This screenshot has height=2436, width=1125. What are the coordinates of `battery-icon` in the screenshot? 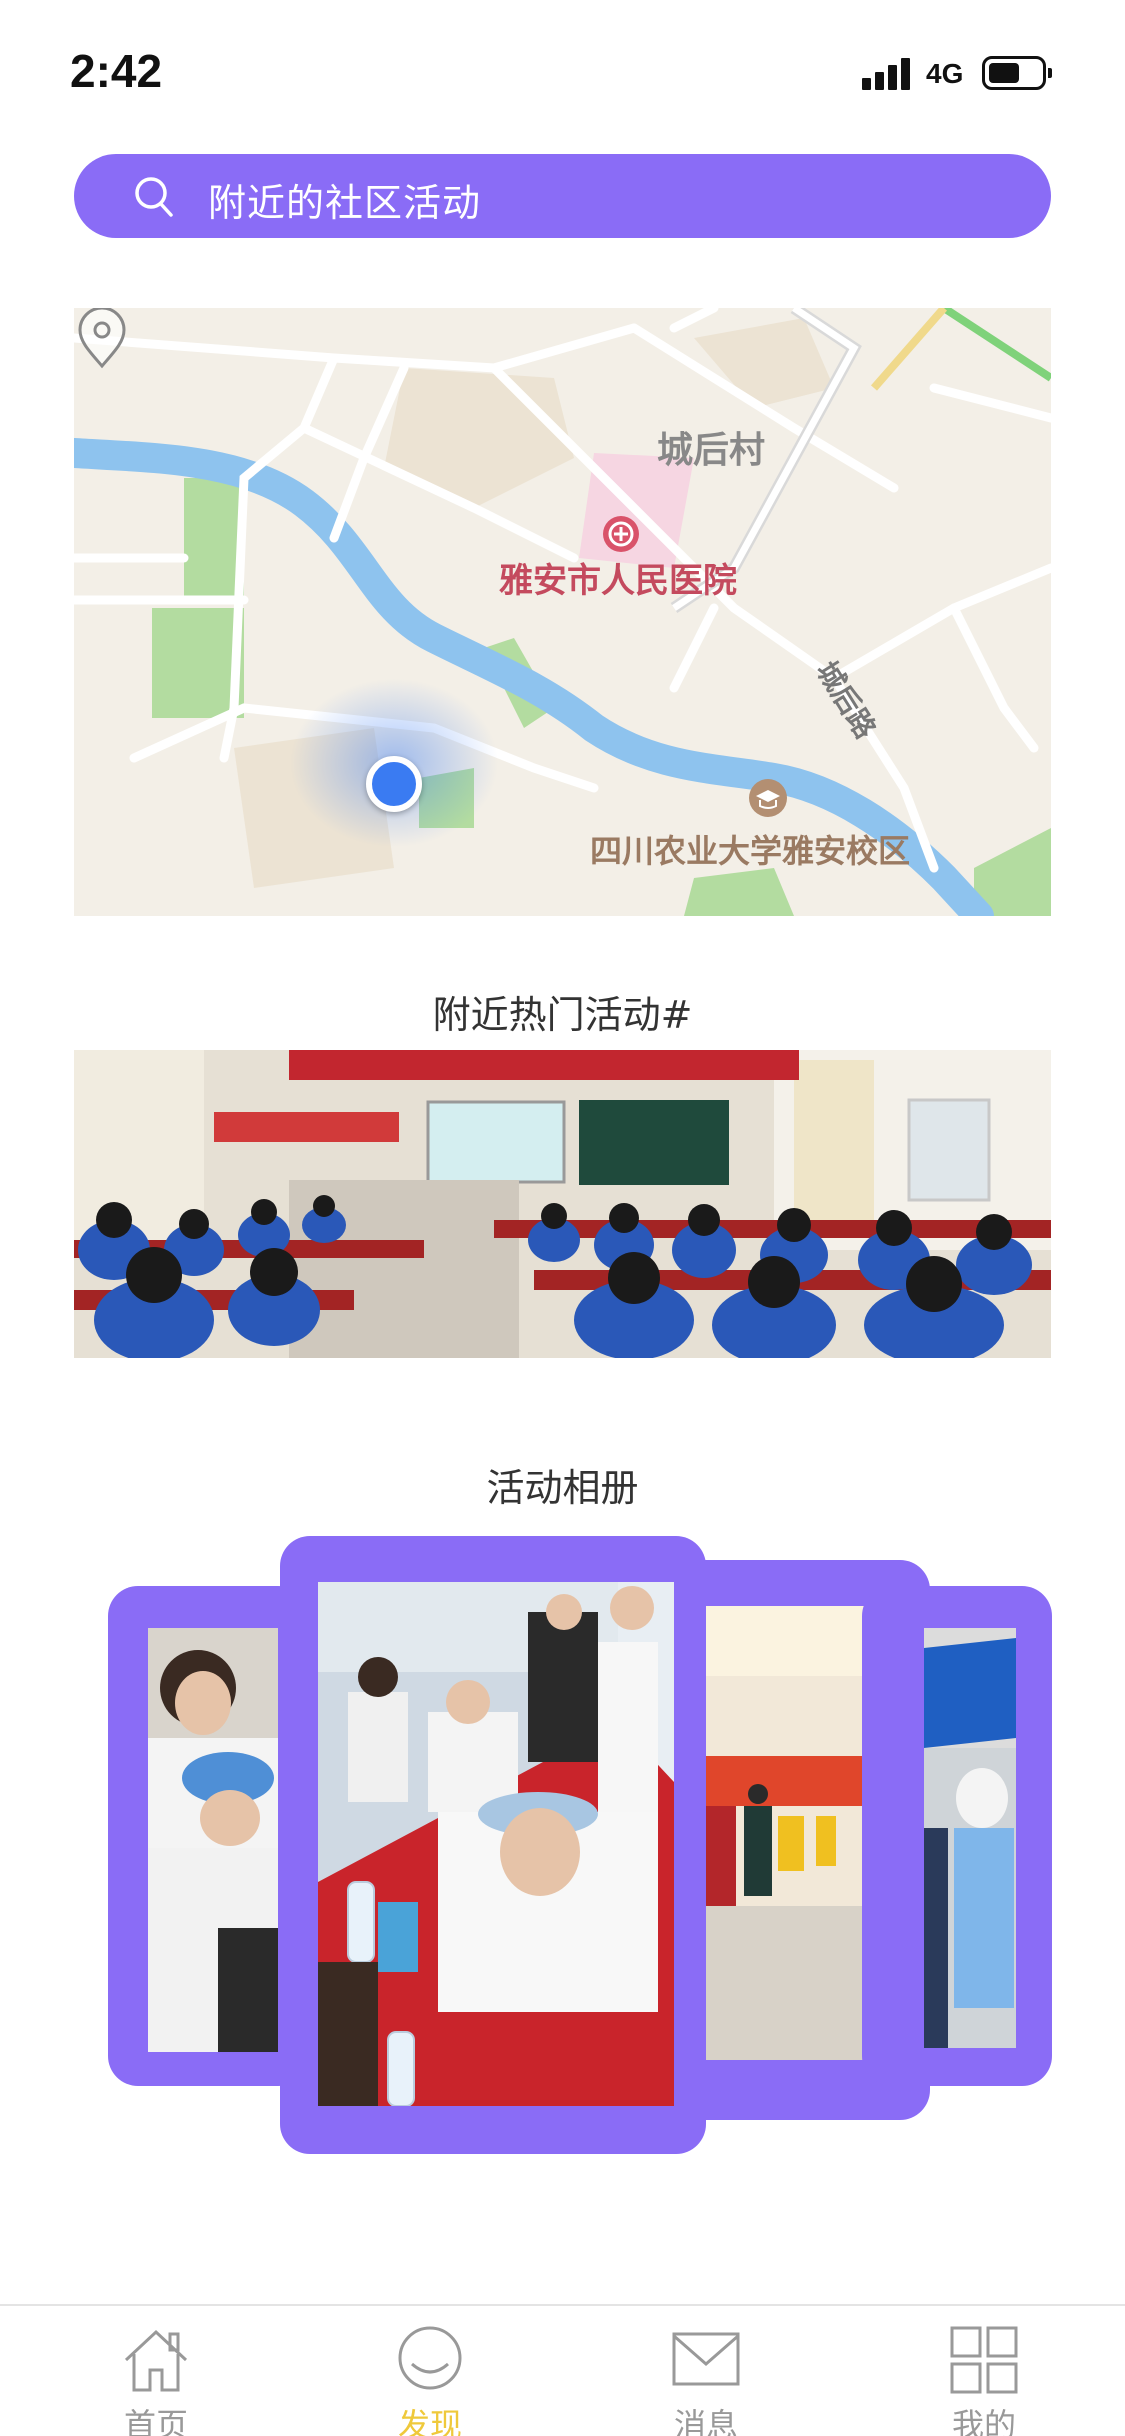 It's located at (1017, 73).